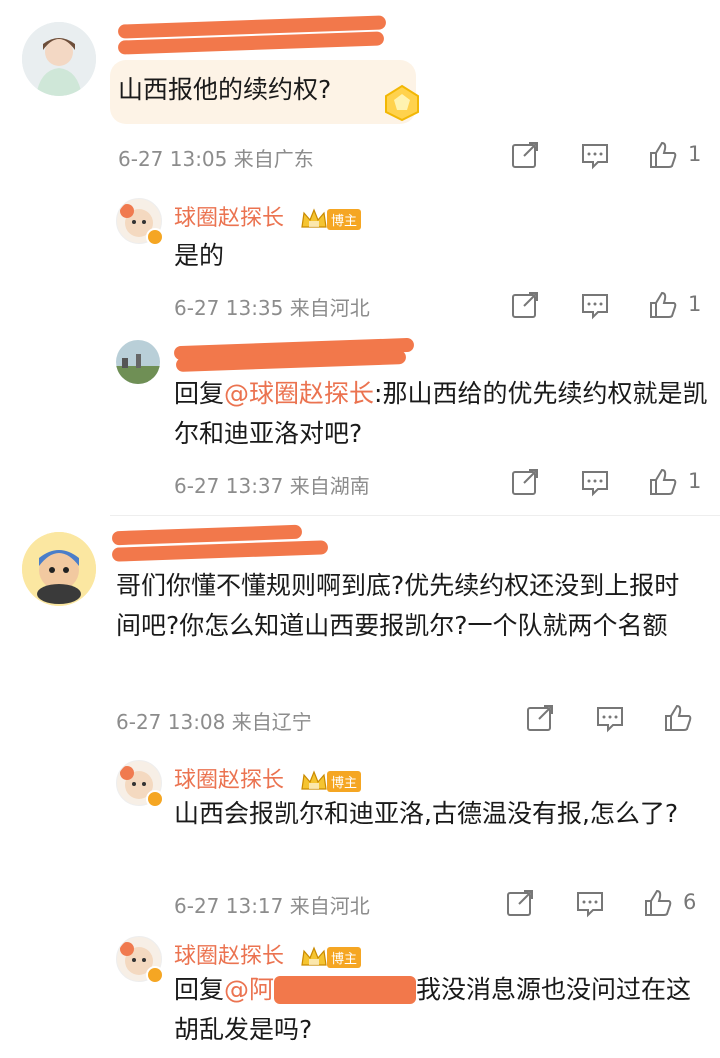  What do you see at coordinates (225, 89) in the screenshot?
I see `comment-text: 山西报他的续约权?` at bounding box center [225, 89].